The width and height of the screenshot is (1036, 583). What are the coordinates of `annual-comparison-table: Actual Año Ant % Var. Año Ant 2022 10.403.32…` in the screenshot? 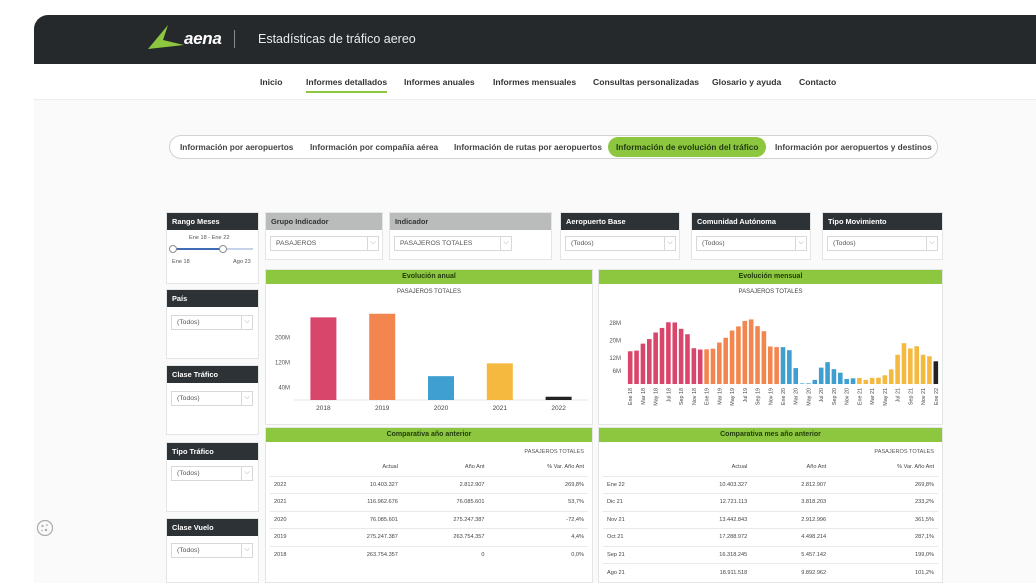 It's located at (429, 511).